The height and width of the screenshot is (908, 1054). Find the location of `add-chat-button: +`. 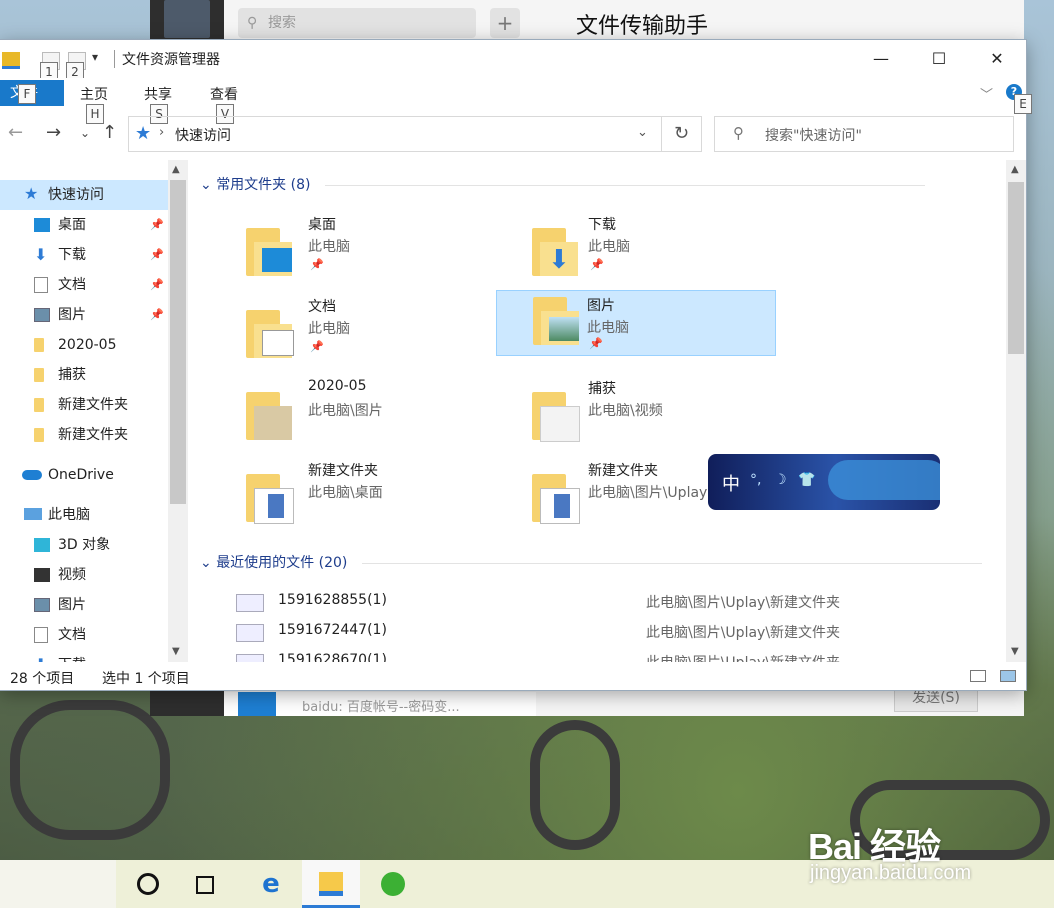

add-chat-button: + is located at coordinates (505, 23).